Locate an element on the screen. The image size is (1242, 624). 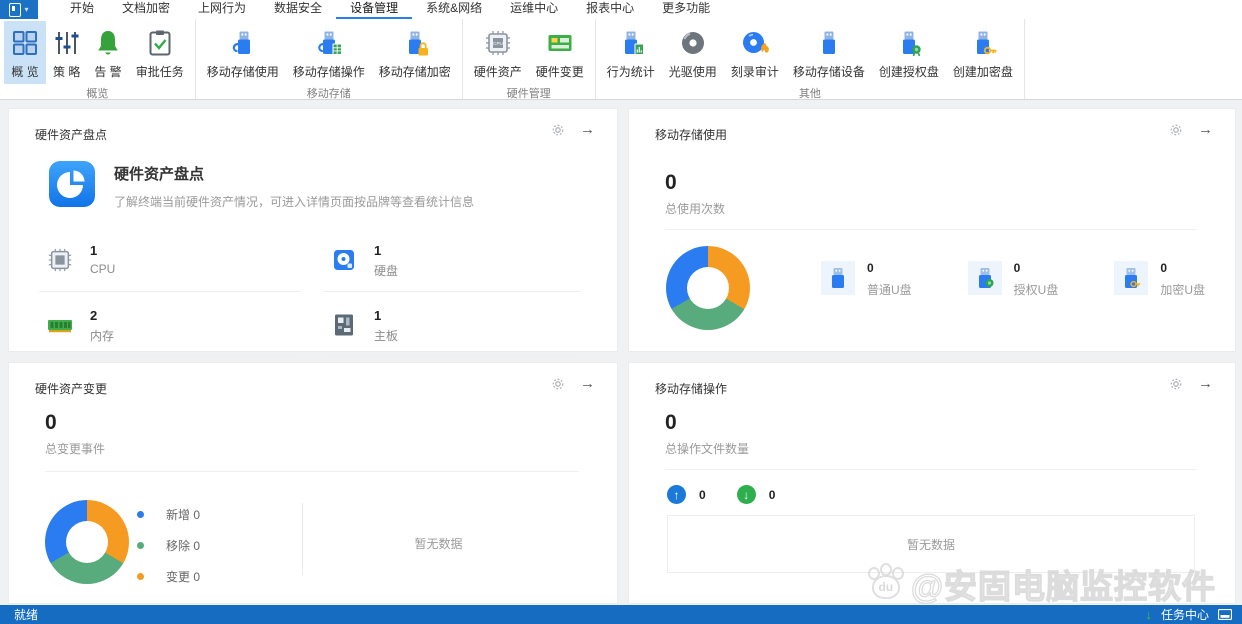
ribbon-item-label: 审批任务 is located at coordinates (159, 72).